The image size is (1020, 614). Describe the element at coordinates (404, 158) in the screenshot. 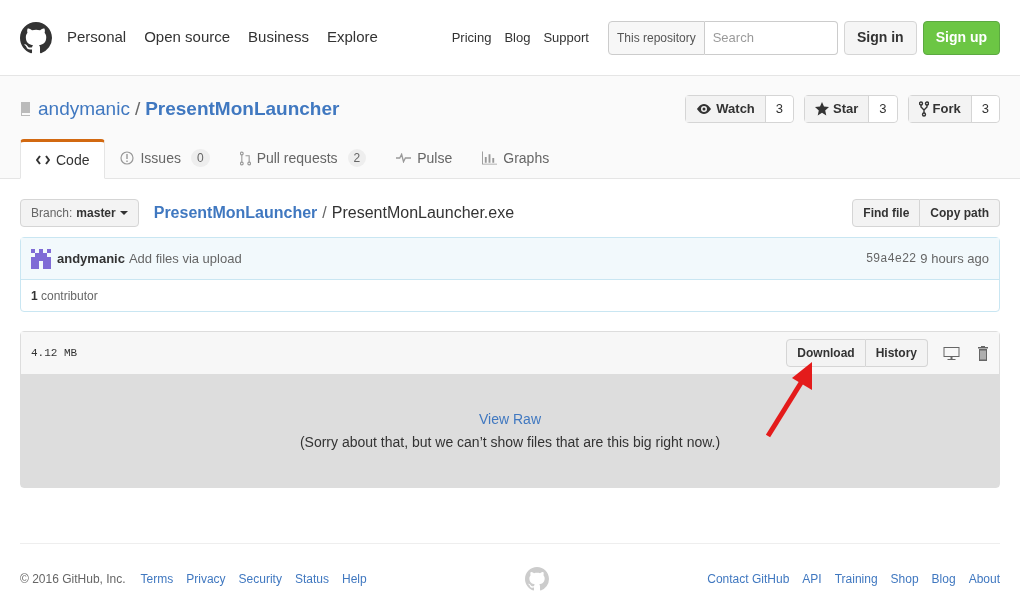

I see `pulse-icon` at that location.